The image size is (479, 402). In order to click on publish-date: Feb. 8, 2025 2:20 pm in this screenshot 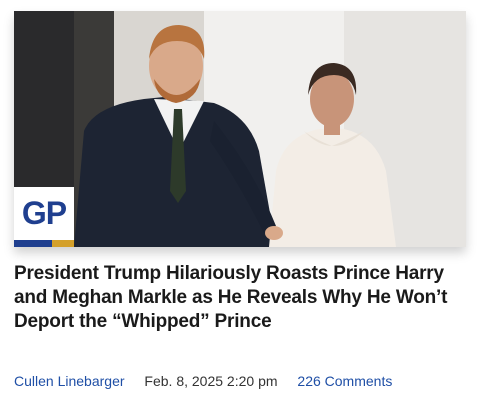, I will do `click(211, 381)`.